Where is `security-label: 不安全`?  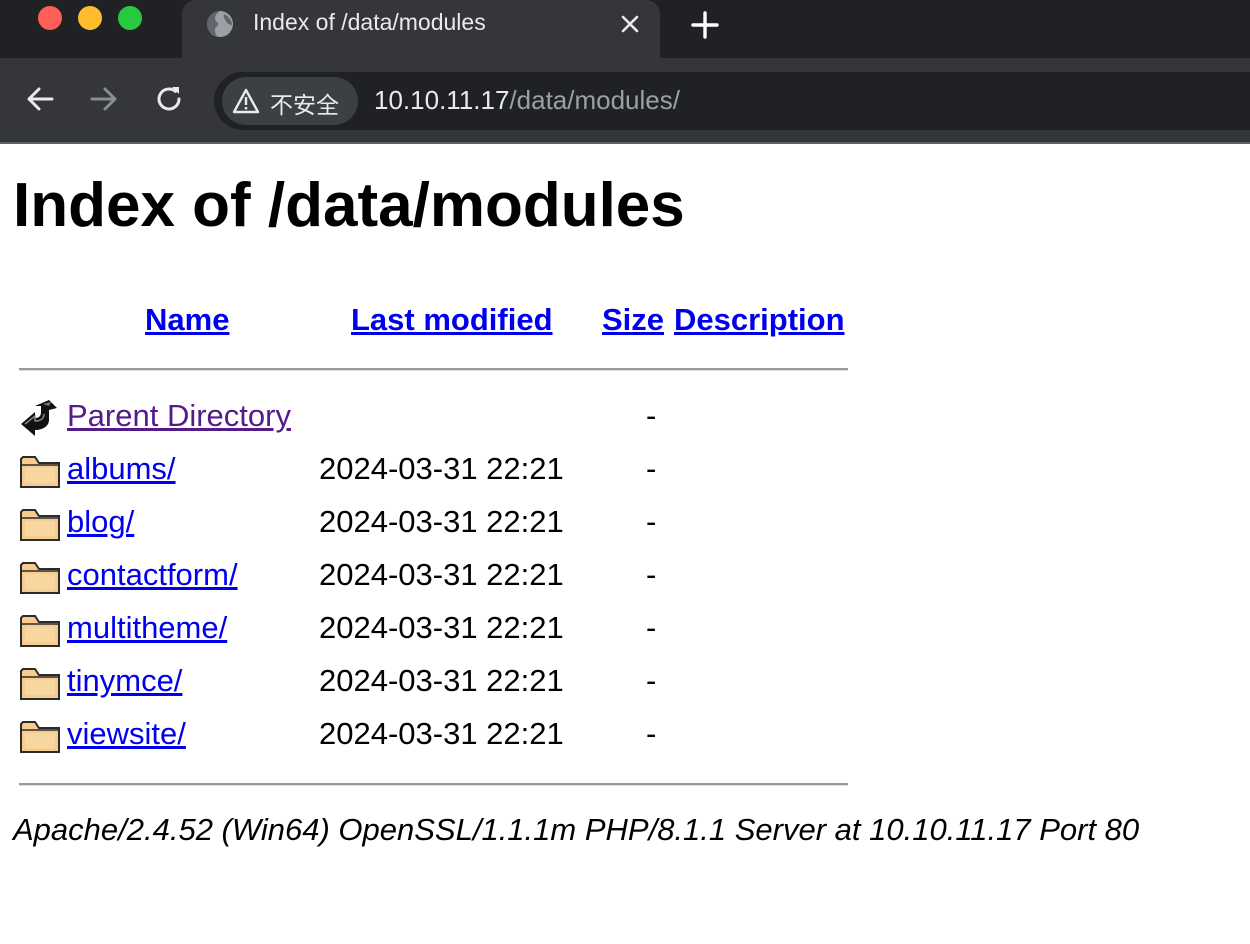
security-label: 不安全 is located at coordinates (304, 106).